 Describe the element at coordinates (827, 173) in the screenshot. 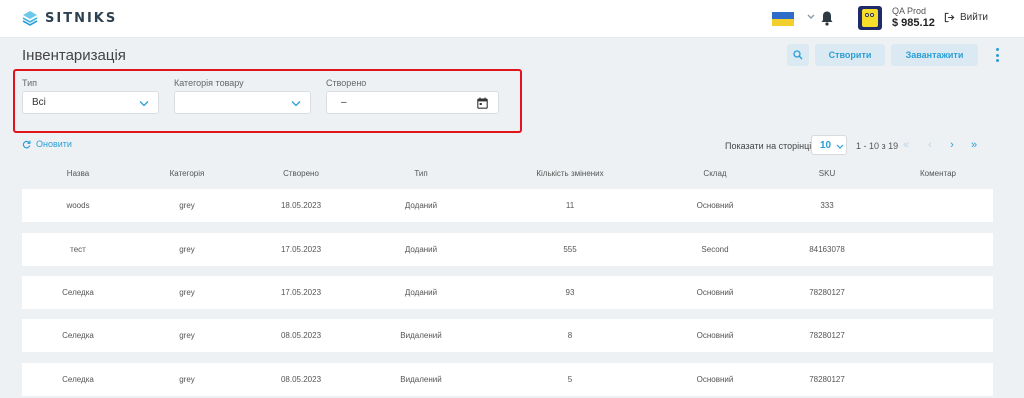

I see `column-header-sku: SKU` at that location.